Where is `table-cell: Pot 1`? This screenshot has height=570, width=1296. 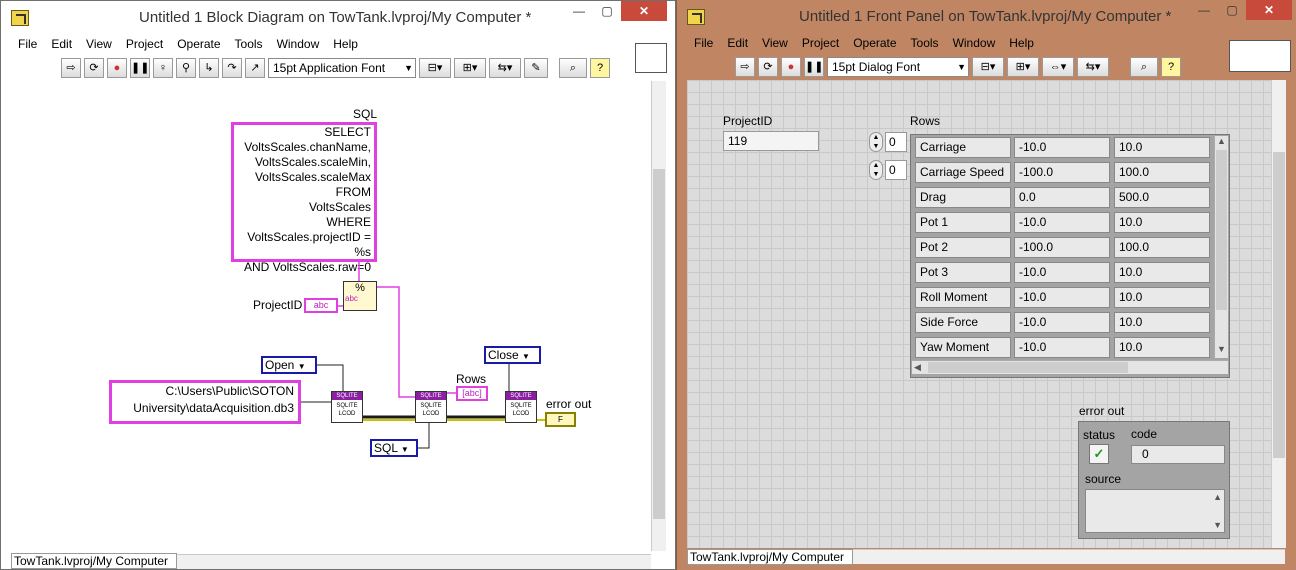
table-cell: Pot 1 is located at coordinates (963, 222).